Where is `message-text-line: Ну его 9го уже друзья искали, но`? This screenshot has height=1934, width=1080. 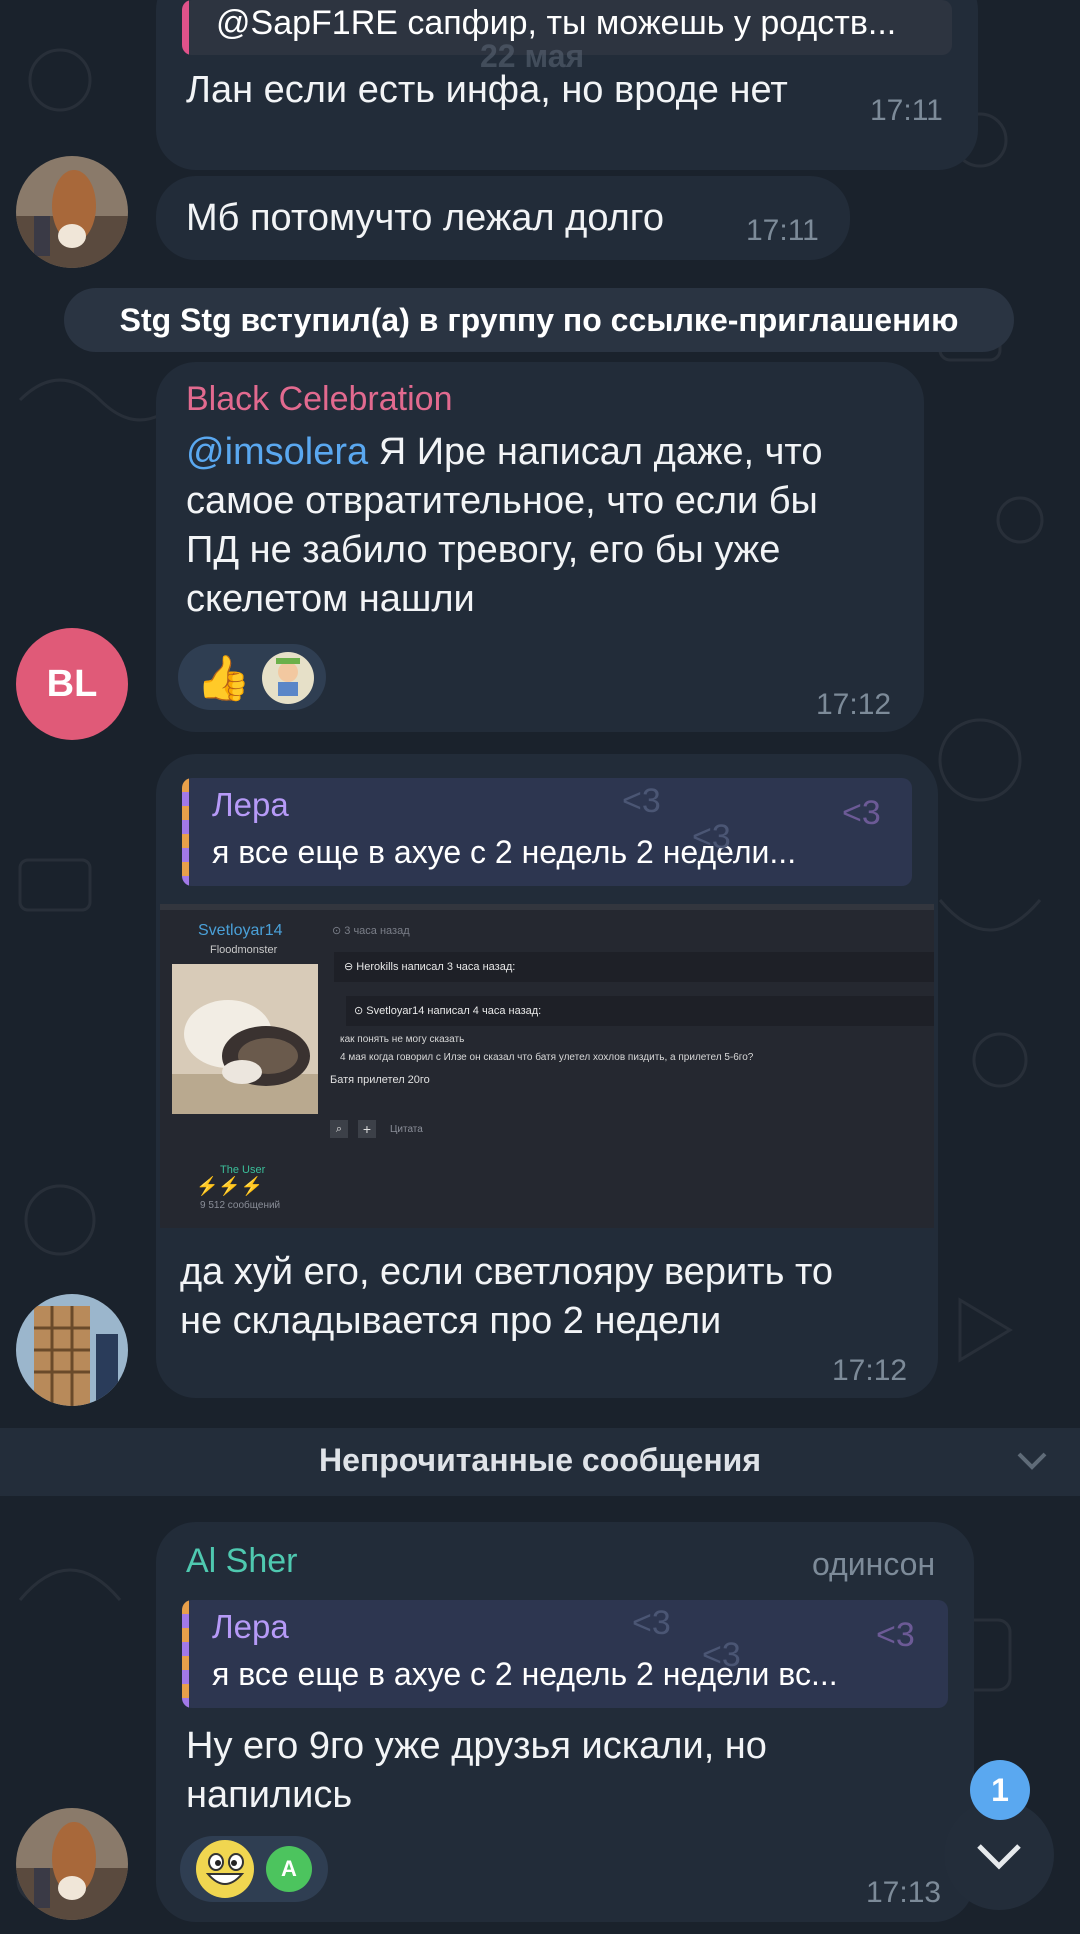 message-text-line: Ну его 9го уже друзья искали, но is located at coordinates (476, 1746).